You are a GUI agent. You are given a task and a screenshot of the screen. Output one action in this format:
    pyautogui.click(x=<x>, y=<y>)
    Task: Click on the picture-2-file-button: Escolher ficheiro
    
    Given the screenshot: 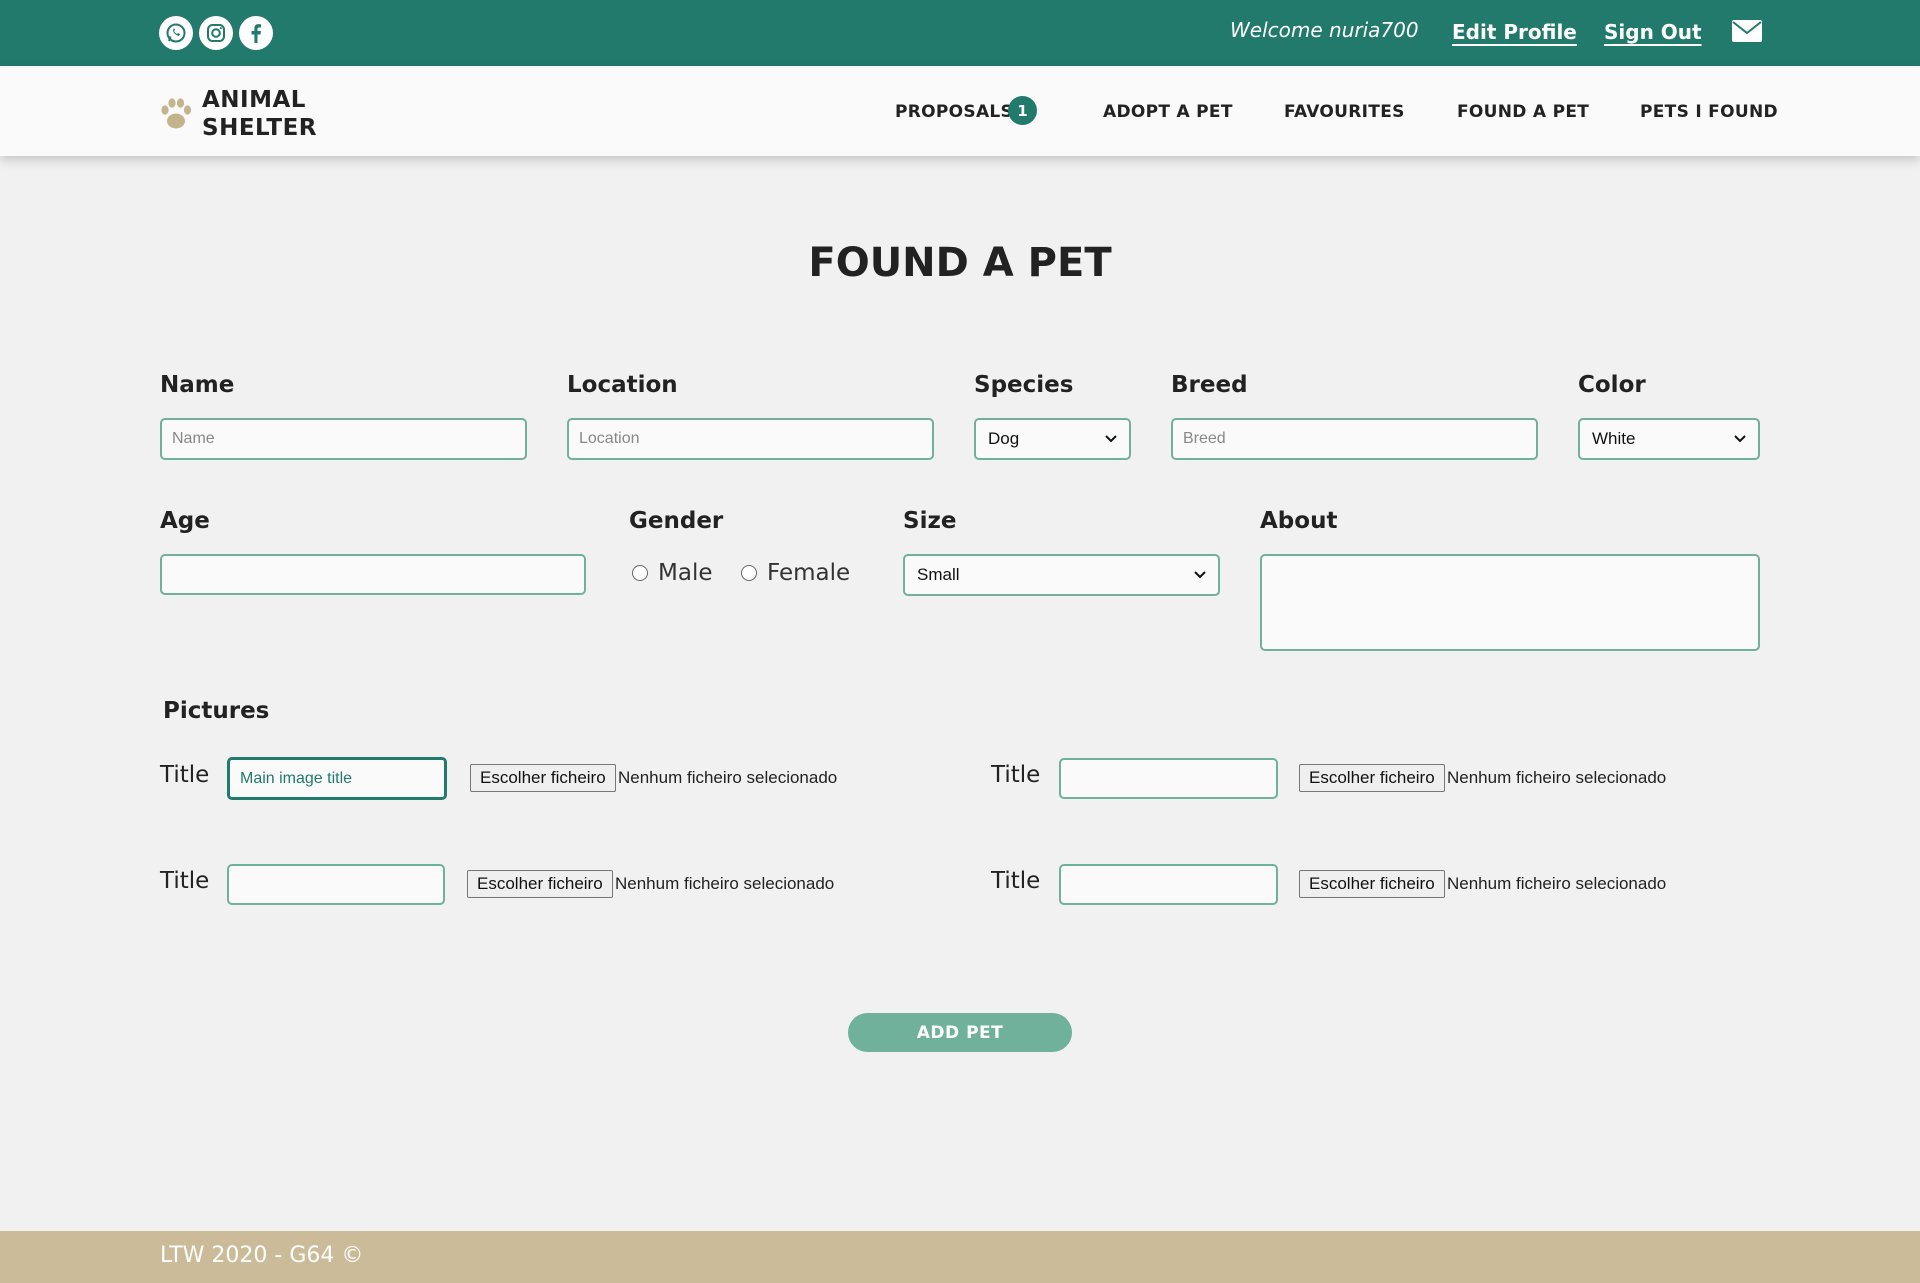 What is the action you would take?
    pyautogui.click(x=1372, y=778)
    